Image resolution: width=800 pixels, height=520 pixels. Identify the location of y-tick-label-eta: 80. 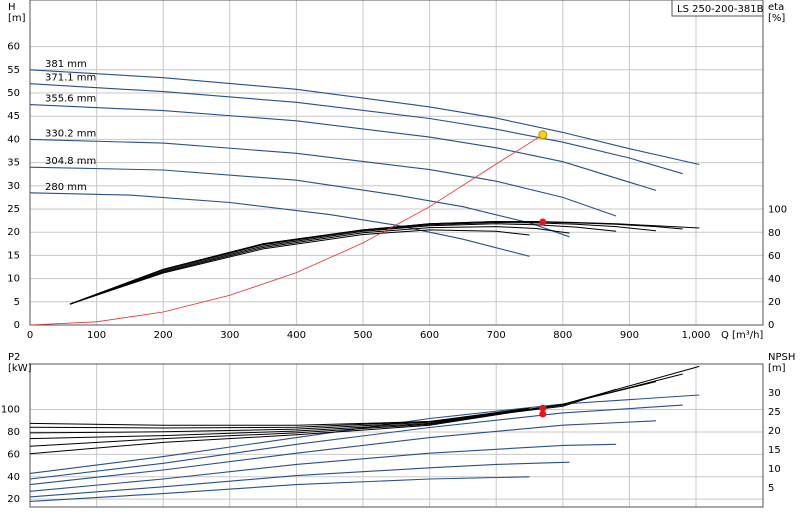
(774, 233).